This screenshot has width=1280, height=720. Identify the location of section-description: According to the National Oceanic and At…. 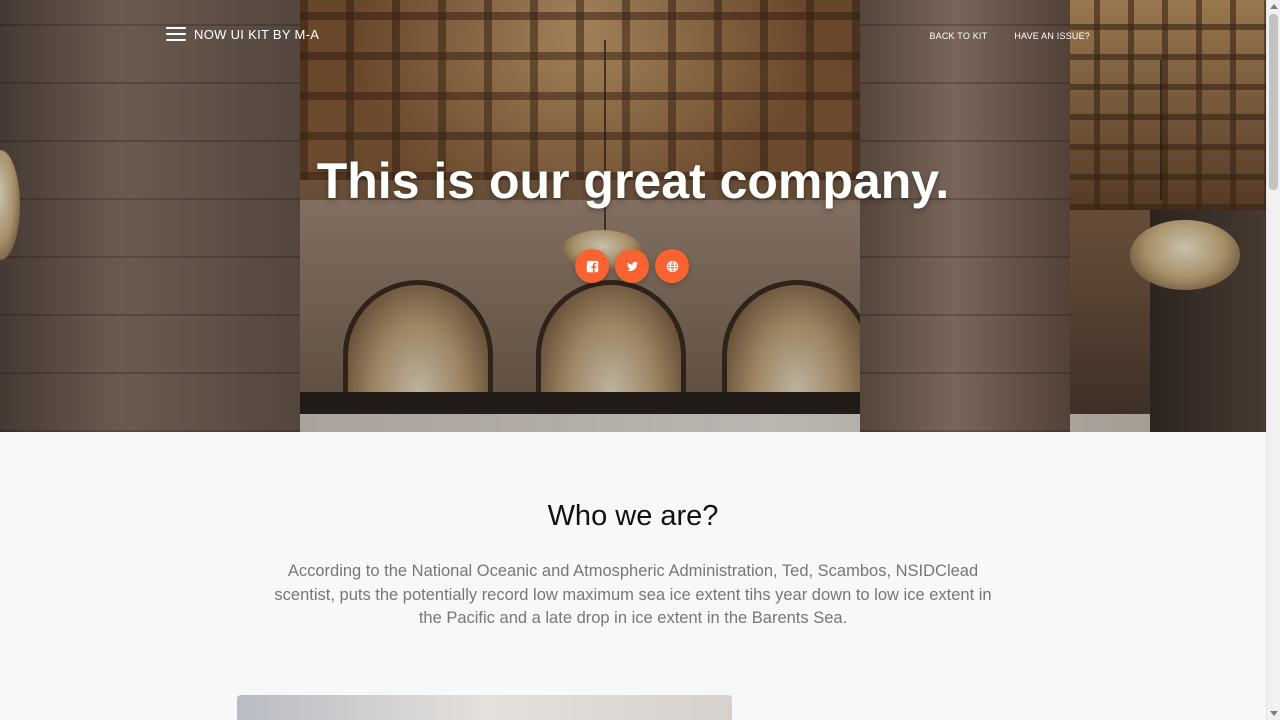
(633, 594).